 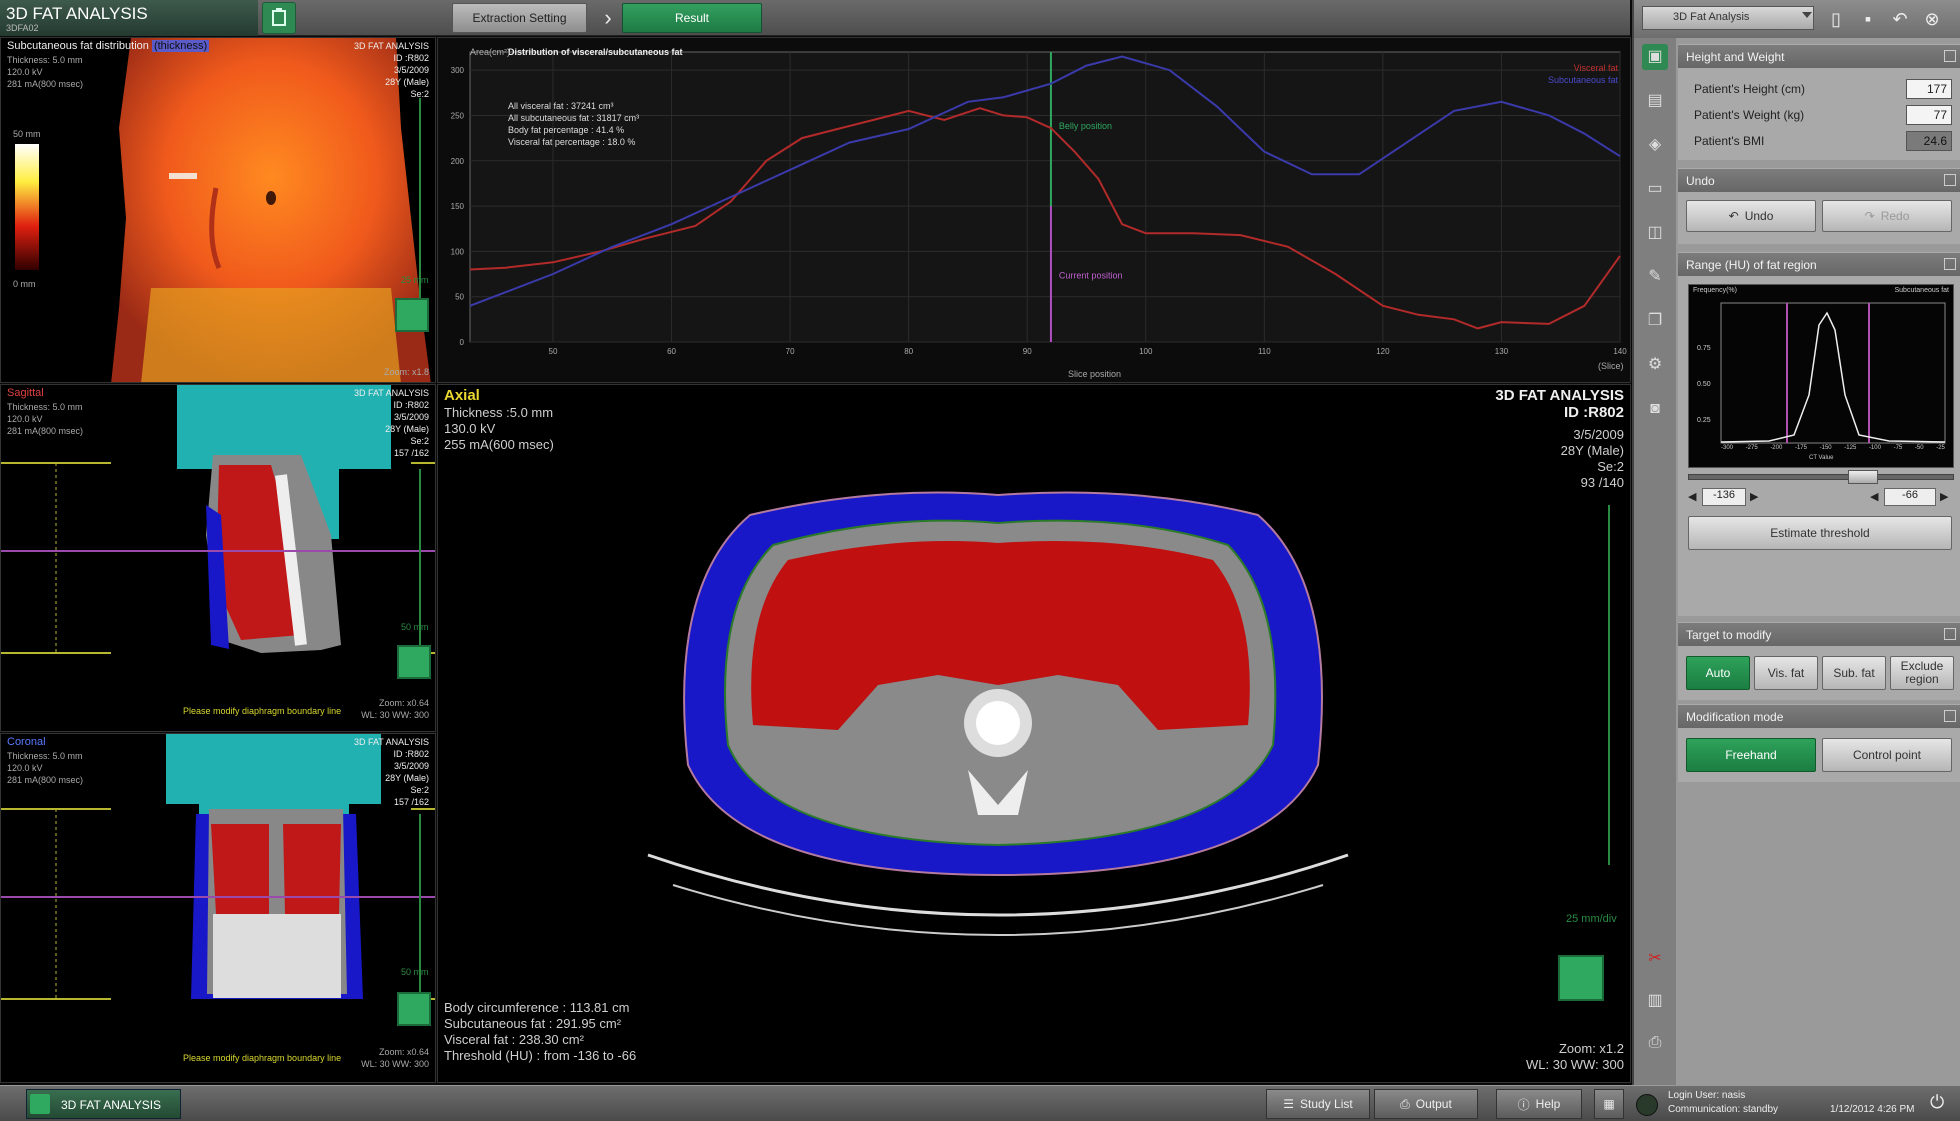 What do you see at coordinates (1574, 1056) in the screenshot?
I see `axial-zoom-wl: Zoom: x1.2 WL: 30 WW: 300` at bounding box center [1574, 1056].